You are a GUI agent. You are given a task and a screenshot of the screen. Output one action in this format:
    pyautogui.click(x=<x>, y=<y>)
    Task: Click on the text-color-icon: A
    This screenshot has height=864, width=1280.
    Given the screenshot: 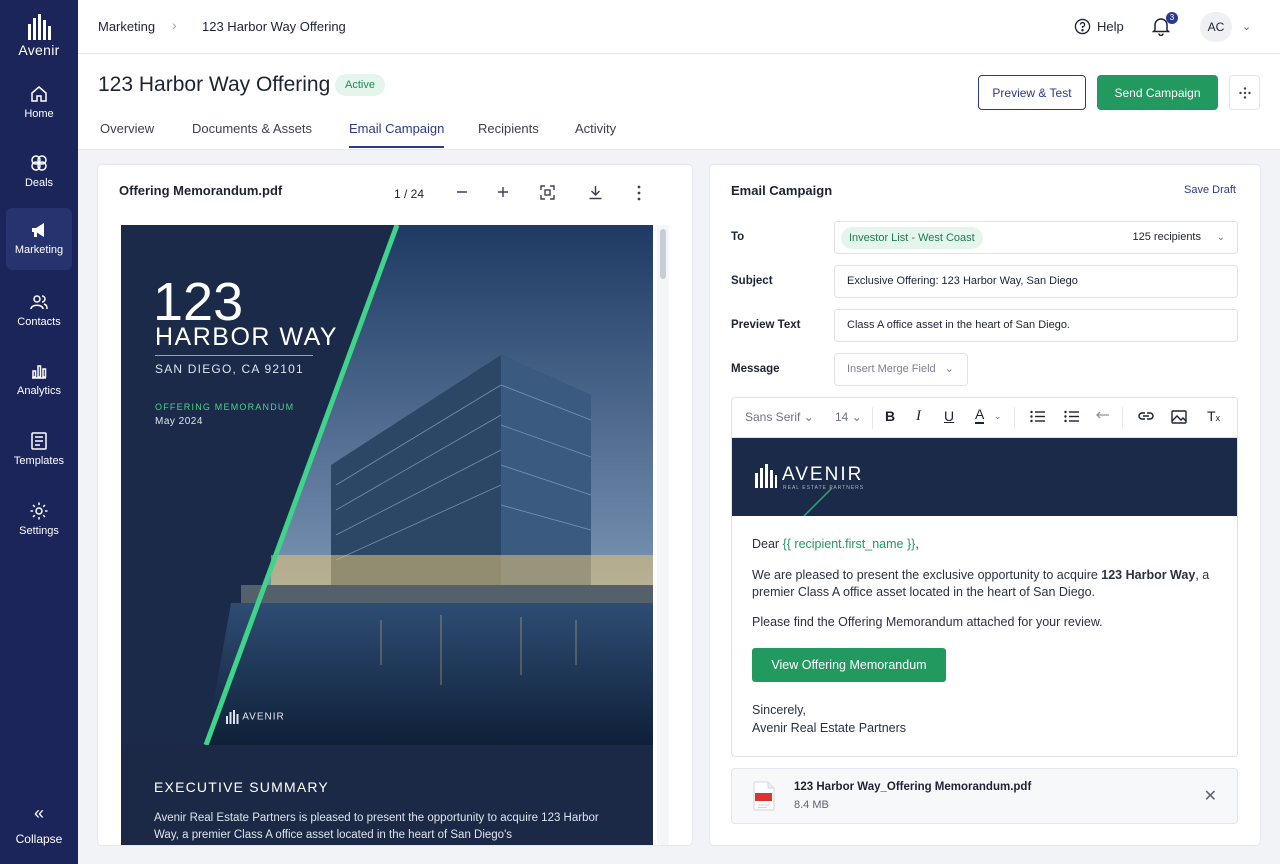 What is the action you would take?
    pyautogui.click(x=980, y=415)
    